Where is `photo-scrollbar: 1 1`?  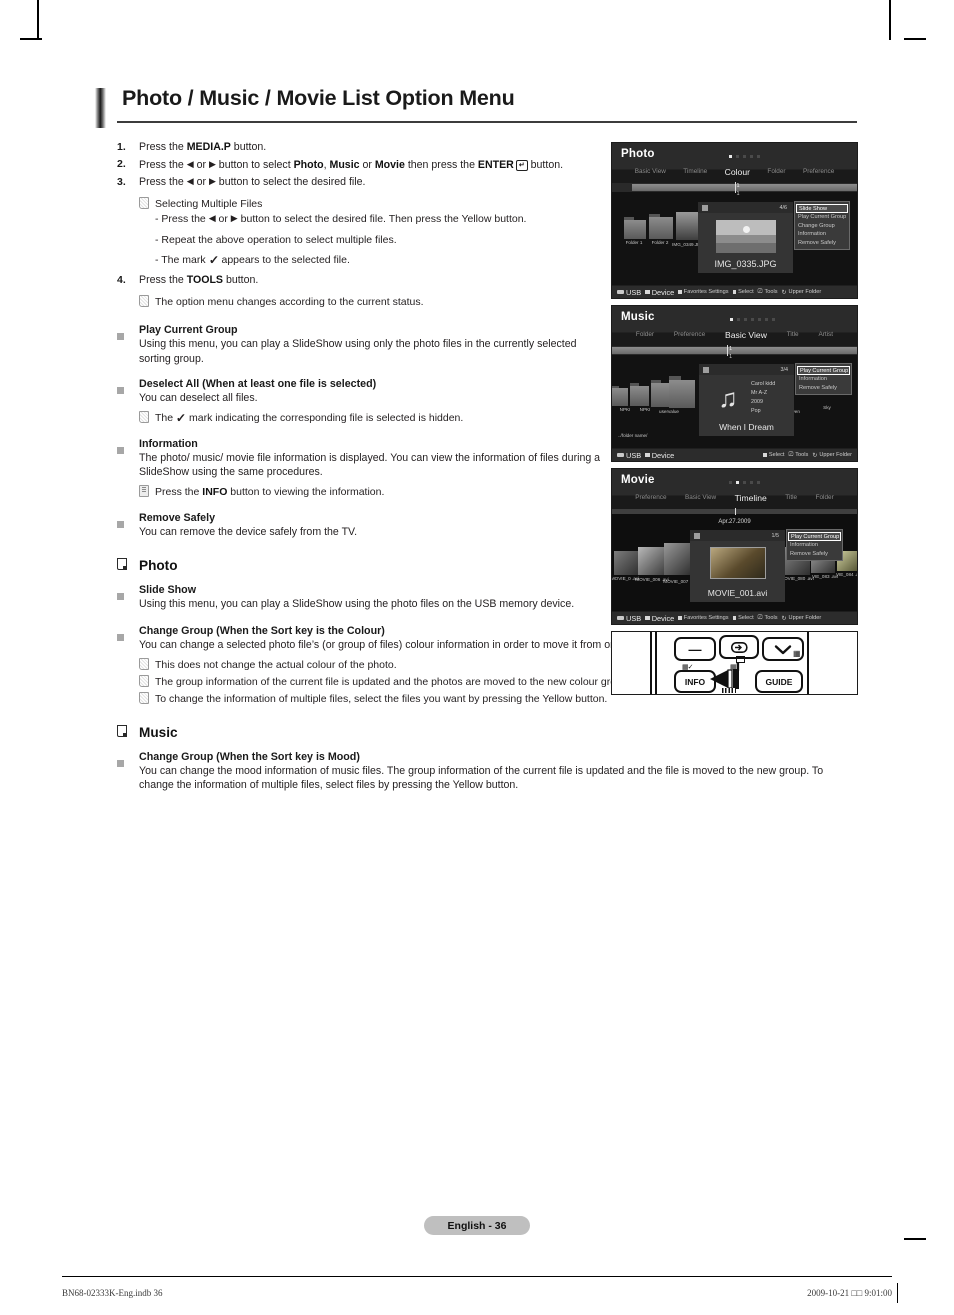
photo-scrollbar: 1 1 is located at coordinates (734, 189).